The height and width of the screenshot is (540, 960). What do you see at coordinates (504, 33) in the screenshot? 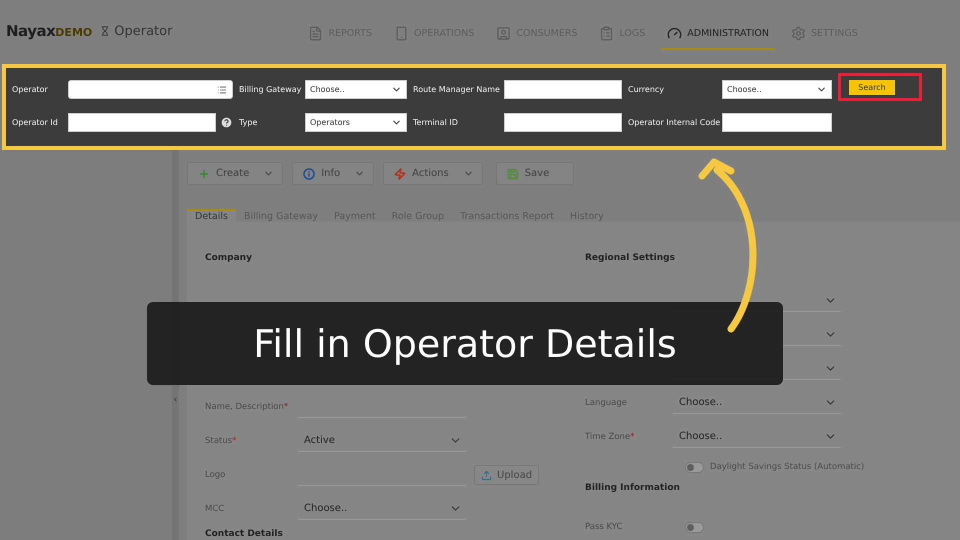
I see `user-card-icon` at bounding box center [504, 33].